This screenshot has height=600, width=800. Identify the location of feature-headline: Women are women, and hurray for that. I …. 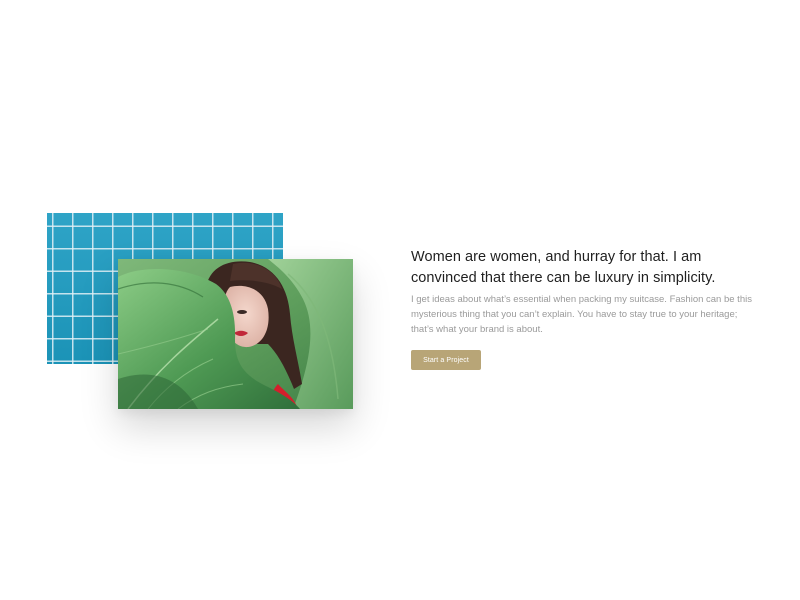
(563, 267).